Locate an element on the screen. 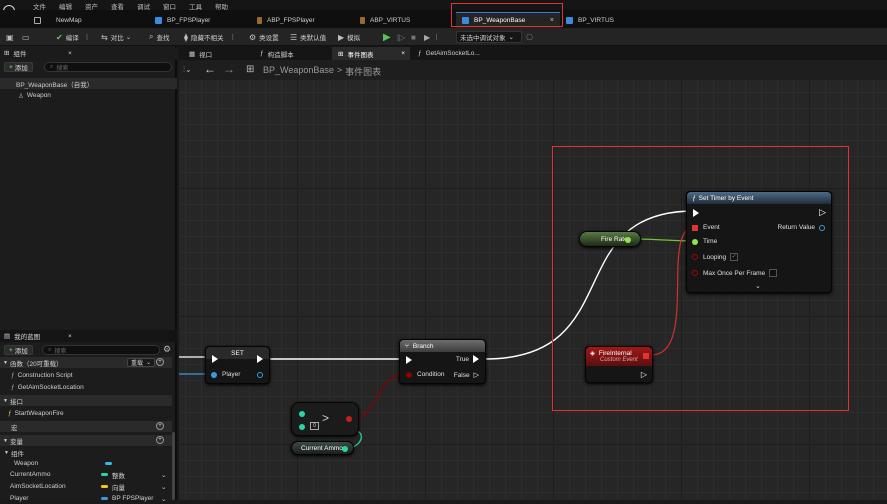  variable-row: CurrentAmmo 整数 ⌄ is located at coordinates (88, 474).